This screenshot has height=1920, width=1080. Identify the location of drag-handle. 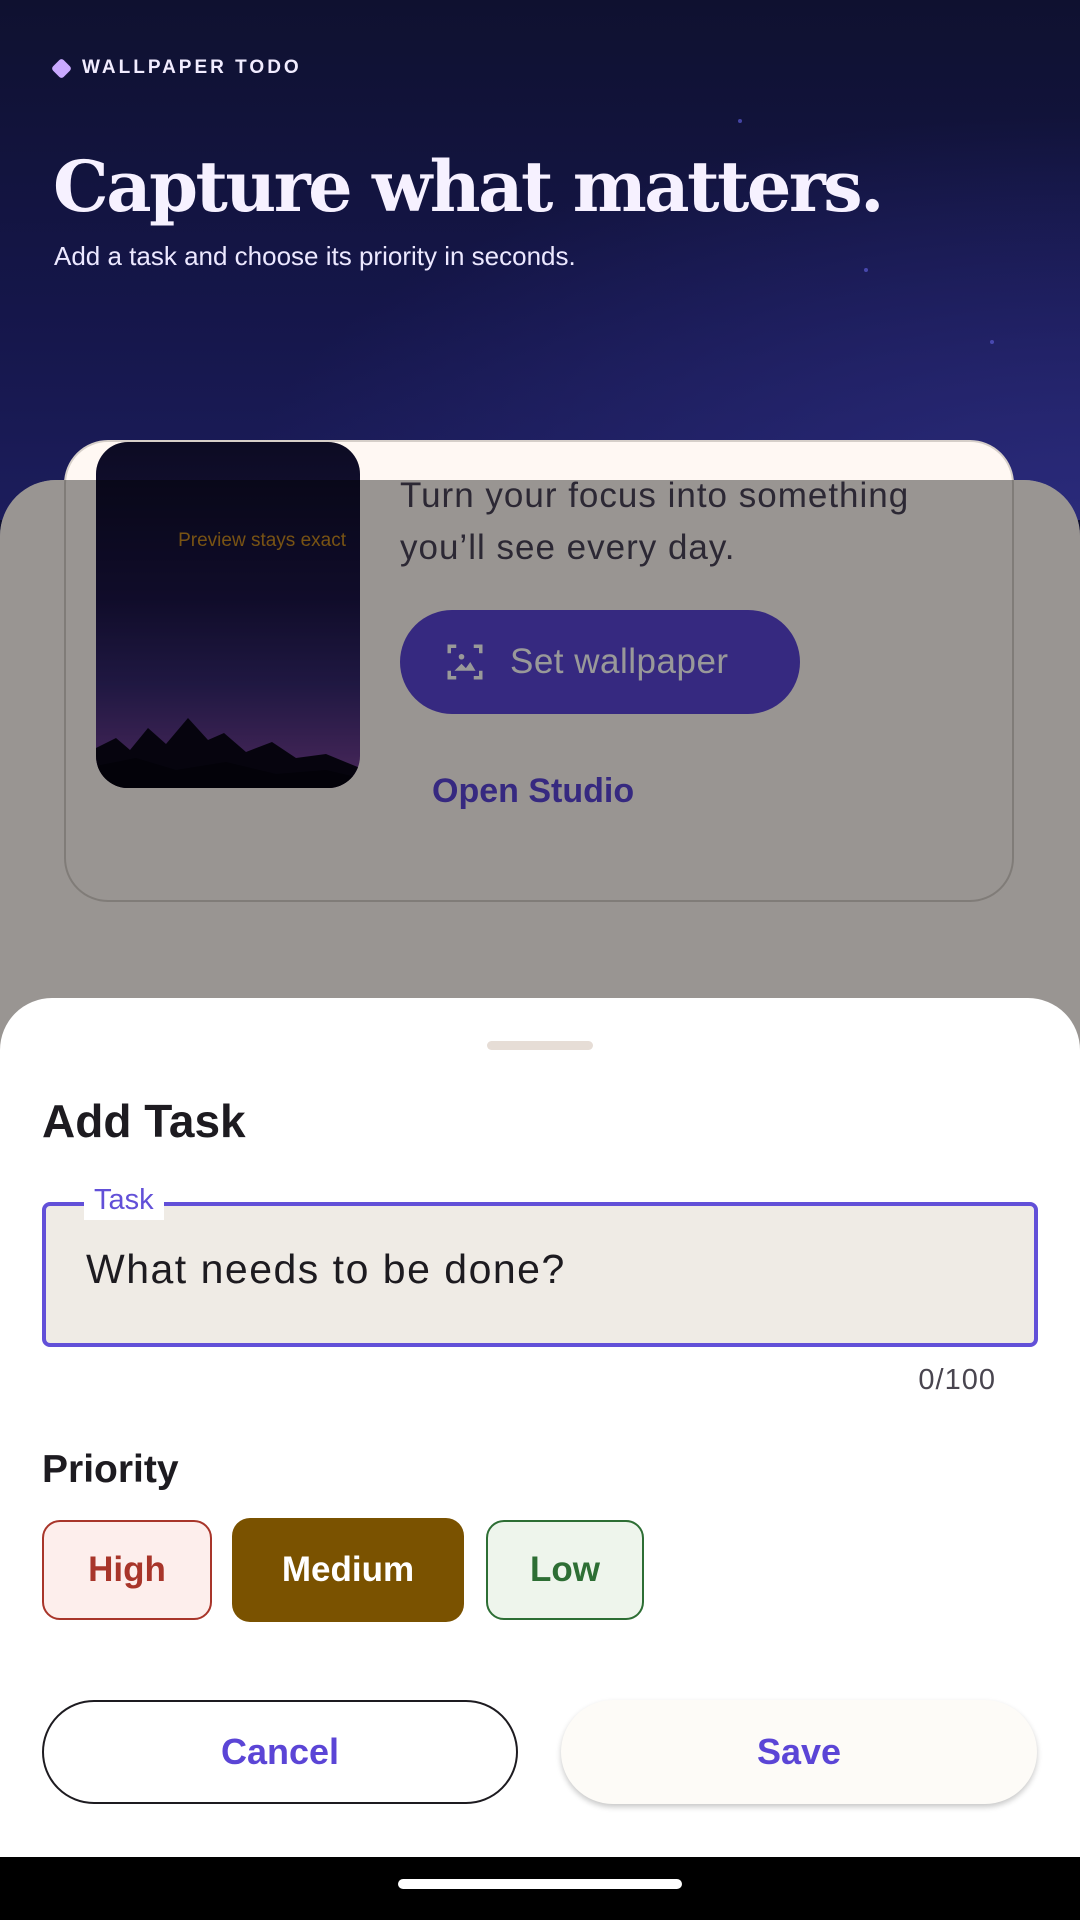
(540, 1045).